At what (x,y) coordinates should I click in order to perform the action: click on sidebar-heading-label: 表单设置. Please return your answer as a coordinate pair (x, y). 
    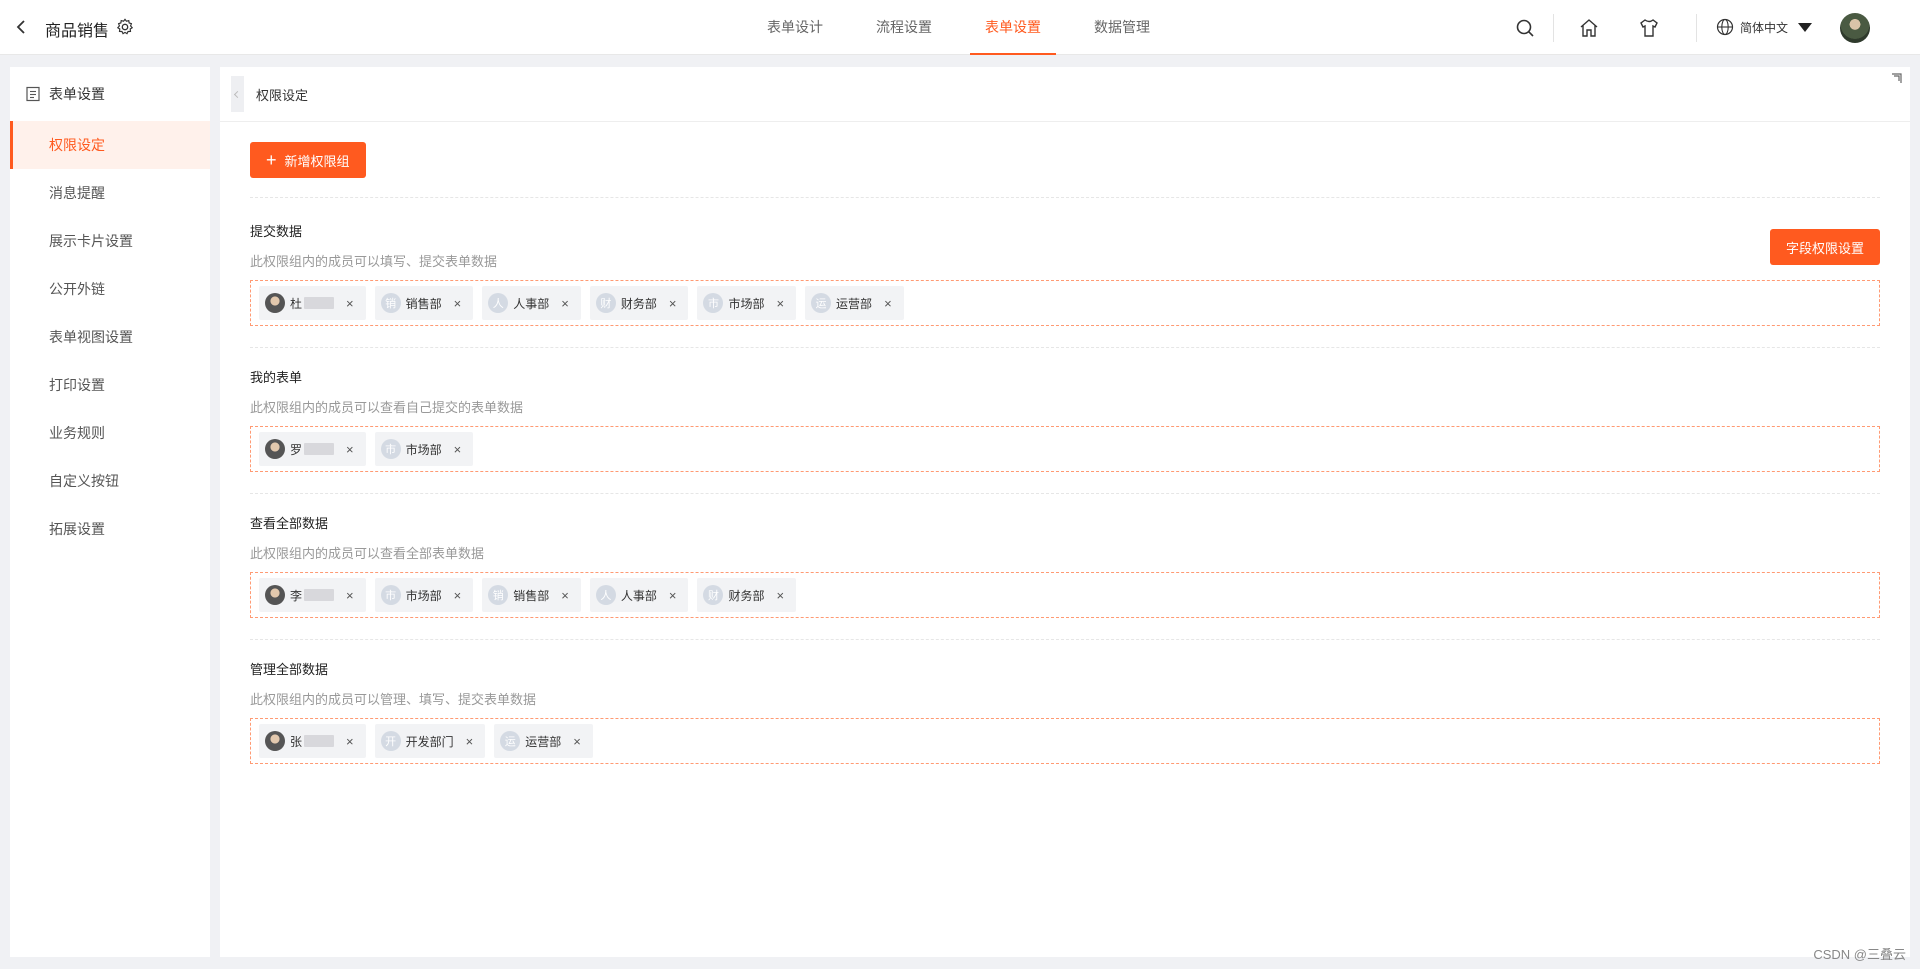
    Looking at the image, I should click on (77, 94).